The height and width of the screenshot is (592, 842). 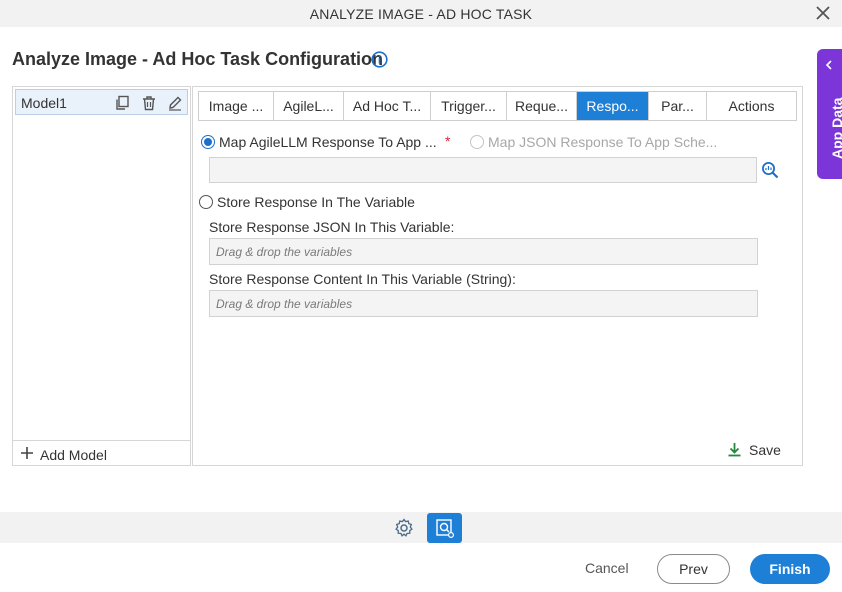 What do you see at coordinates (734, 450) in the screenshot?
I see `download-icon` at bounding box center [734, 450].